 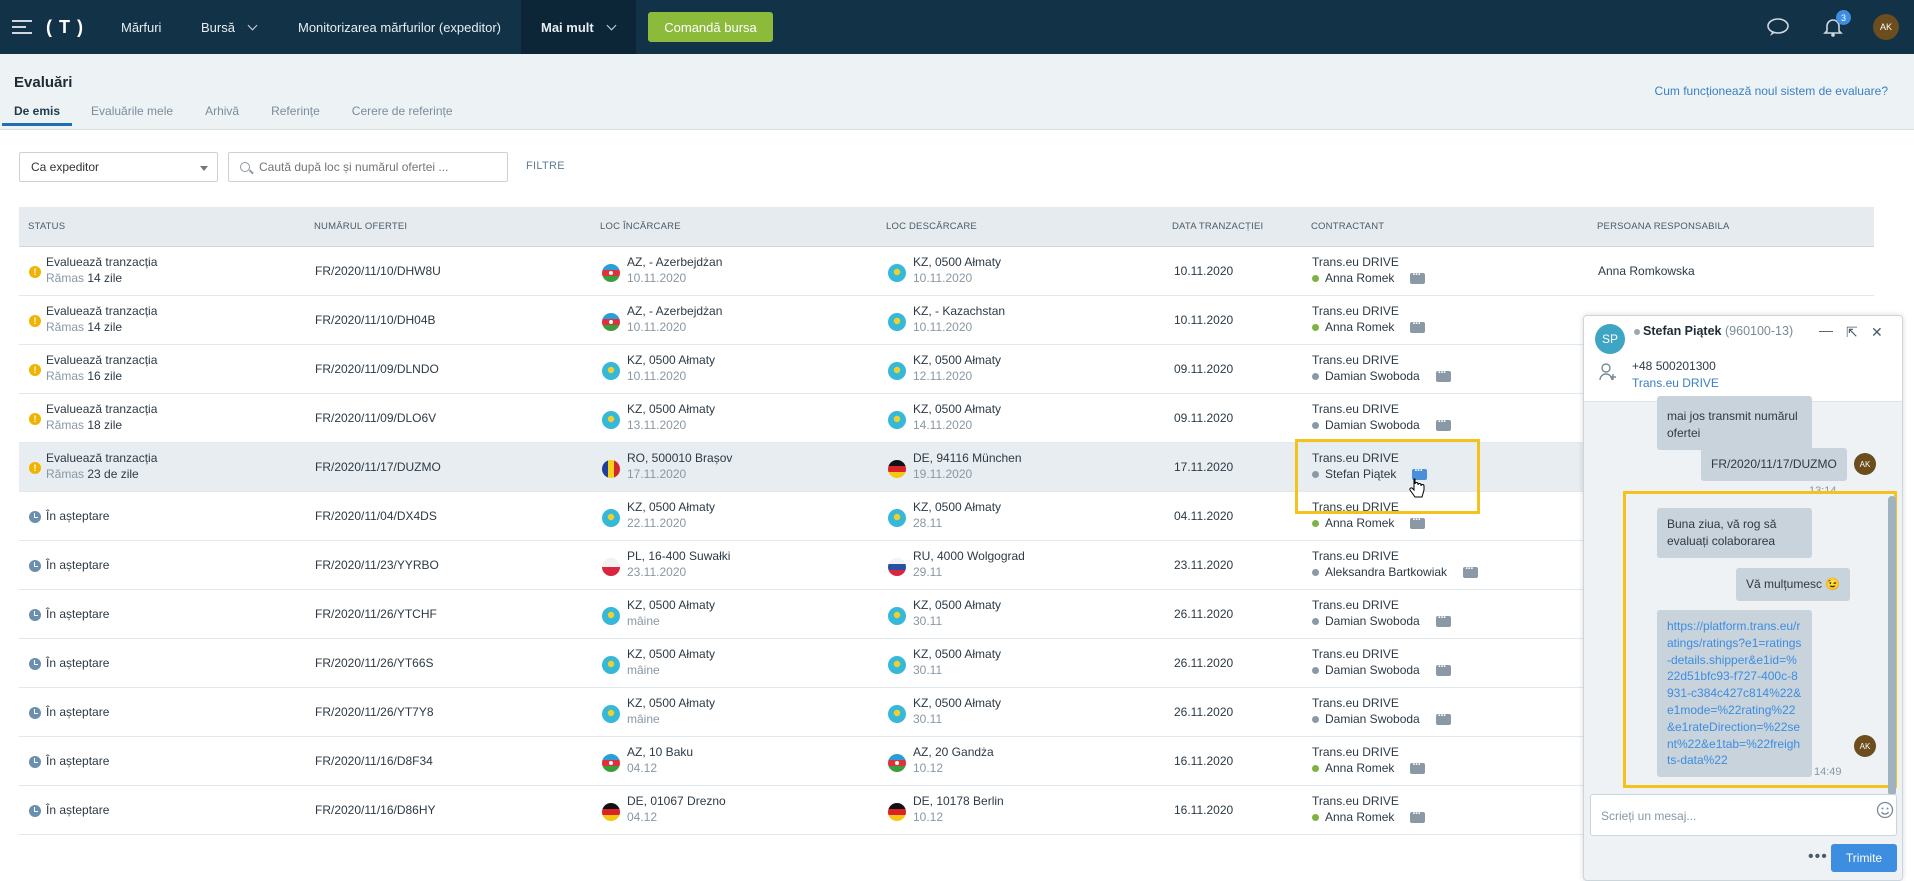 I want to click on trans-logo: ( T ), so click(x=65, y=27).